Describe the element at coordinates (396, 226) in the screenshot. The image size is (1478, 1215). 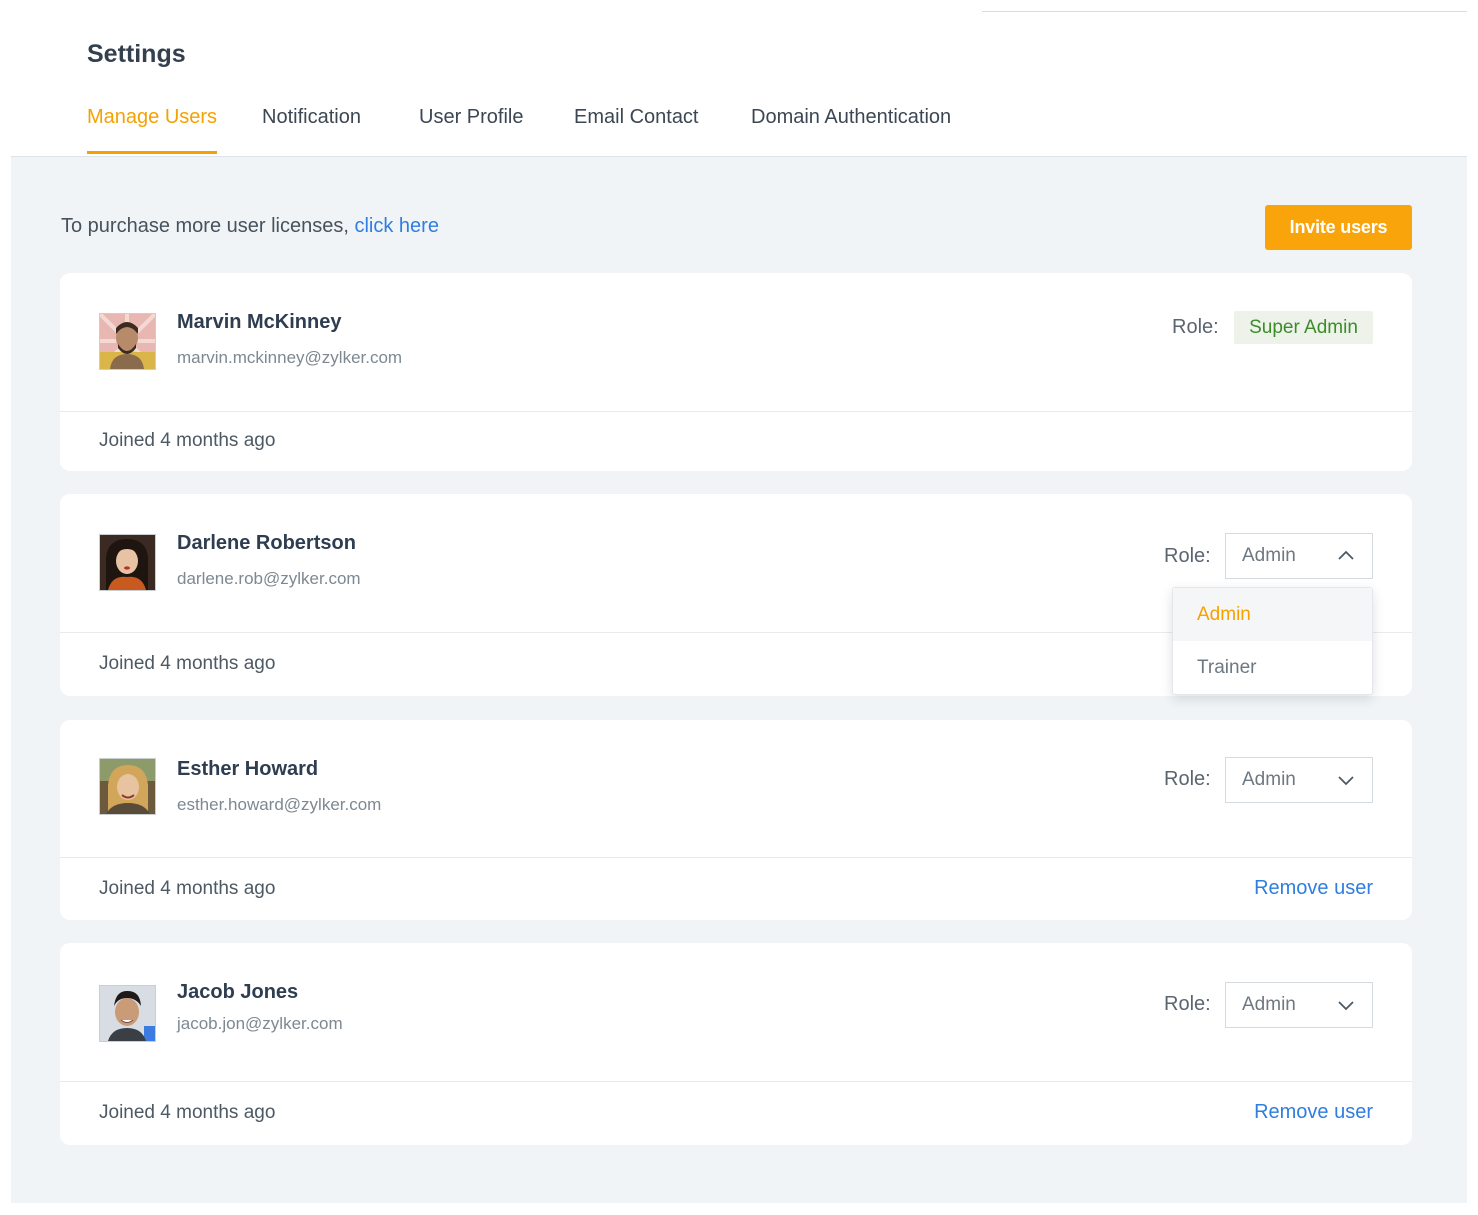
I see `purchase-licenses-link: click here` at that location.